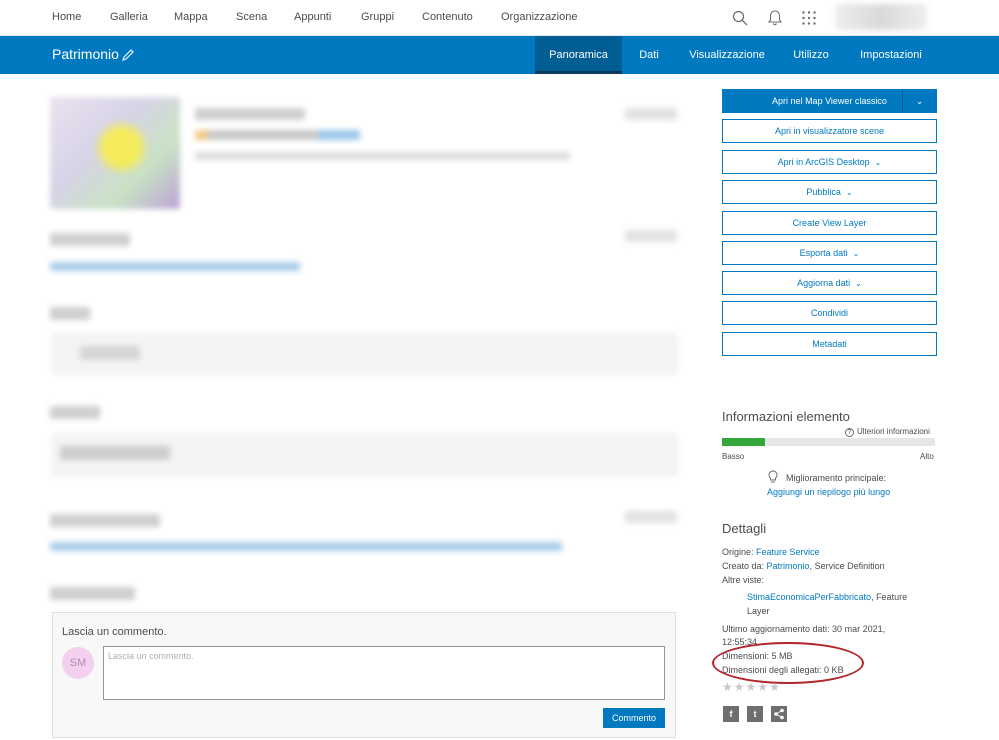  Describe the element at coordinates (889, 597) in the screenshot. I see `other-view-type: , Feature` at that location.